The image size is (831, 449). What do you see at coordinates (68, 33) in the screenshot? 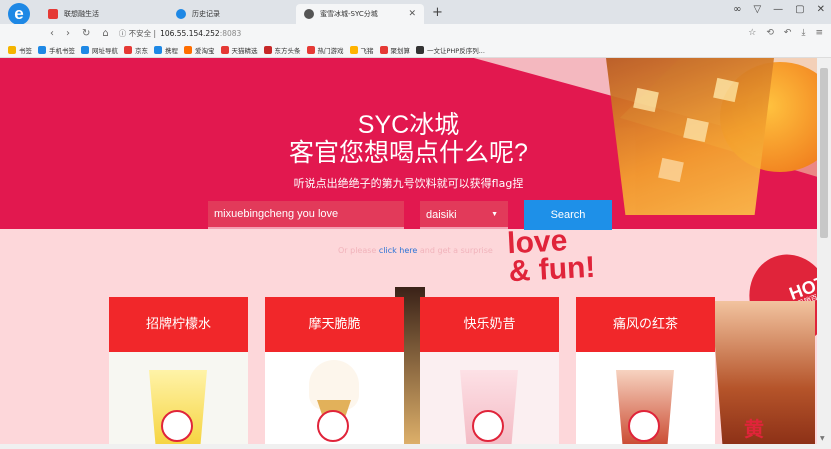
I see `forward-icon: ›` at bounding box center [68, 33].